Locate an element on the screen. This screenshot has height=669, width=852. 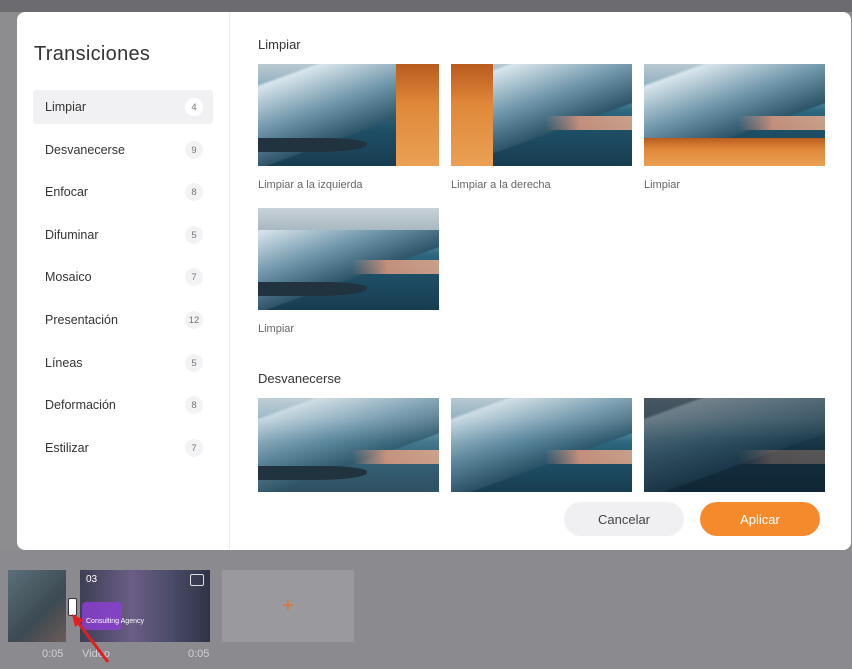
category-label: Estilizar is located at coordinates (67, 448).